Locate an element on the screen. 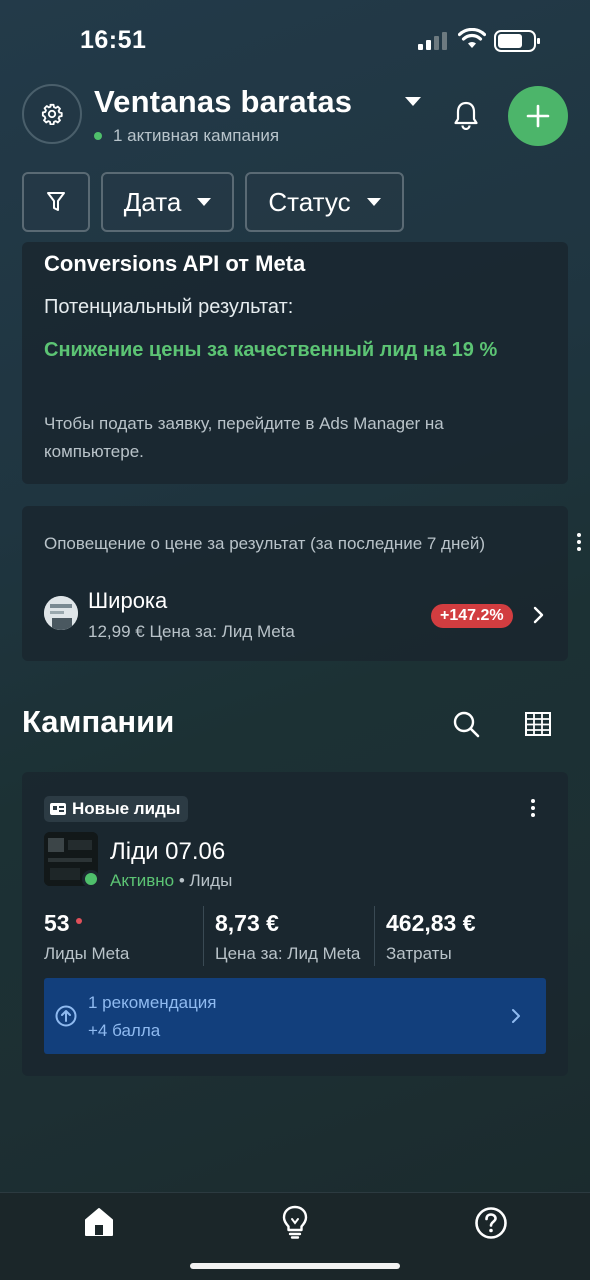  recommendation-points: +4 балла is located at coordinates (124, 1030).